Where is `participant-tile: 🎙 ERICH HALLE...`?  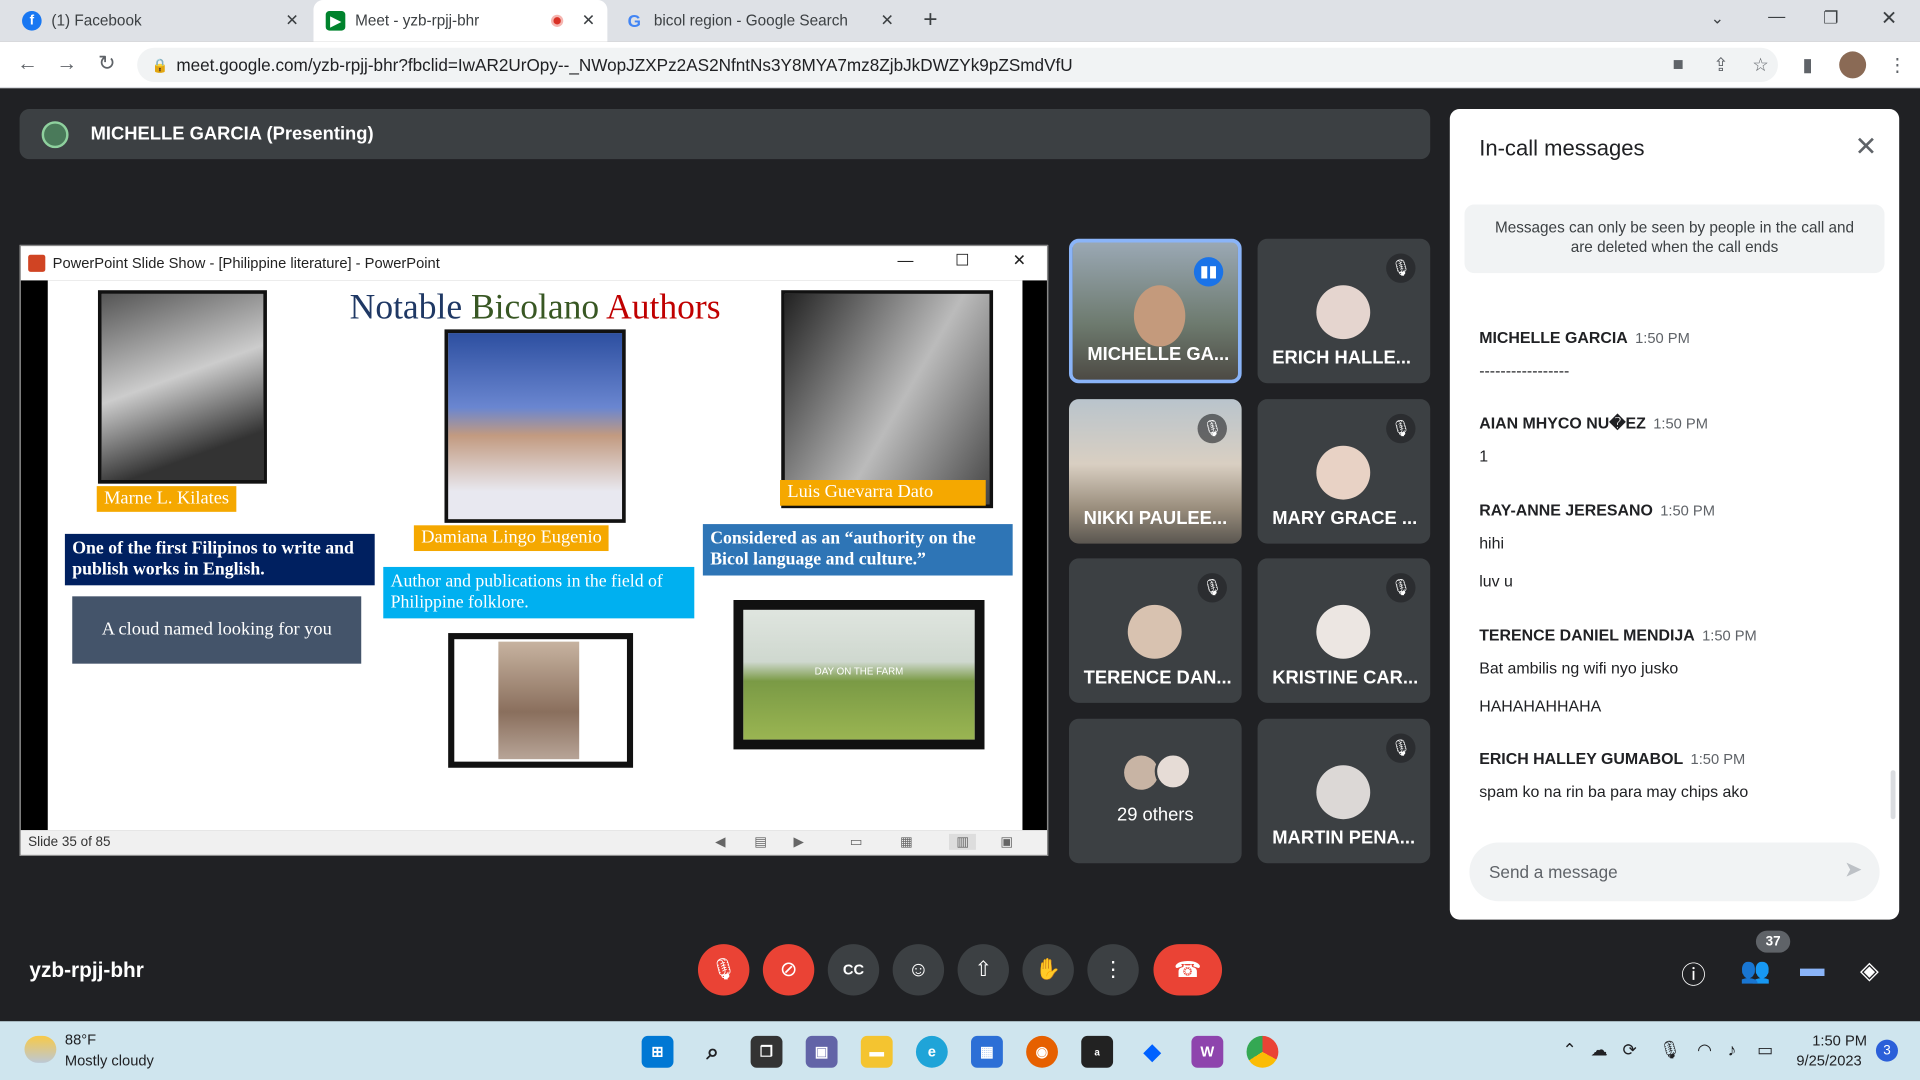
participant-tile: 🎙 ERICH HALLE... is located at coordinates (1344, 311).